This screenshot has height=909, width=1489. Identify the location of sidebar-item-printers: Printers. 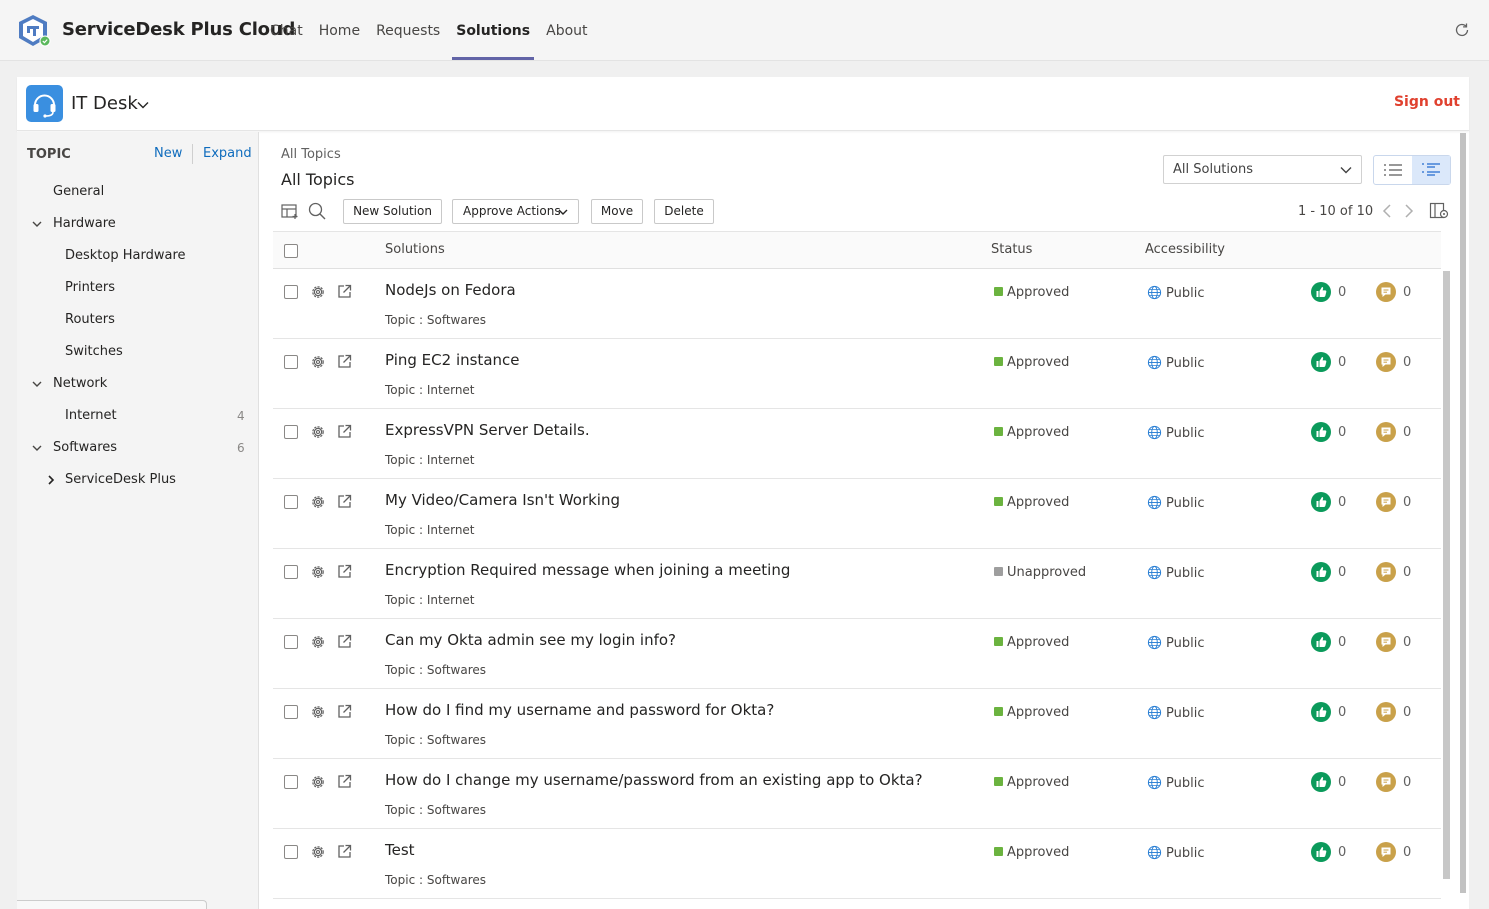
(90, 288).